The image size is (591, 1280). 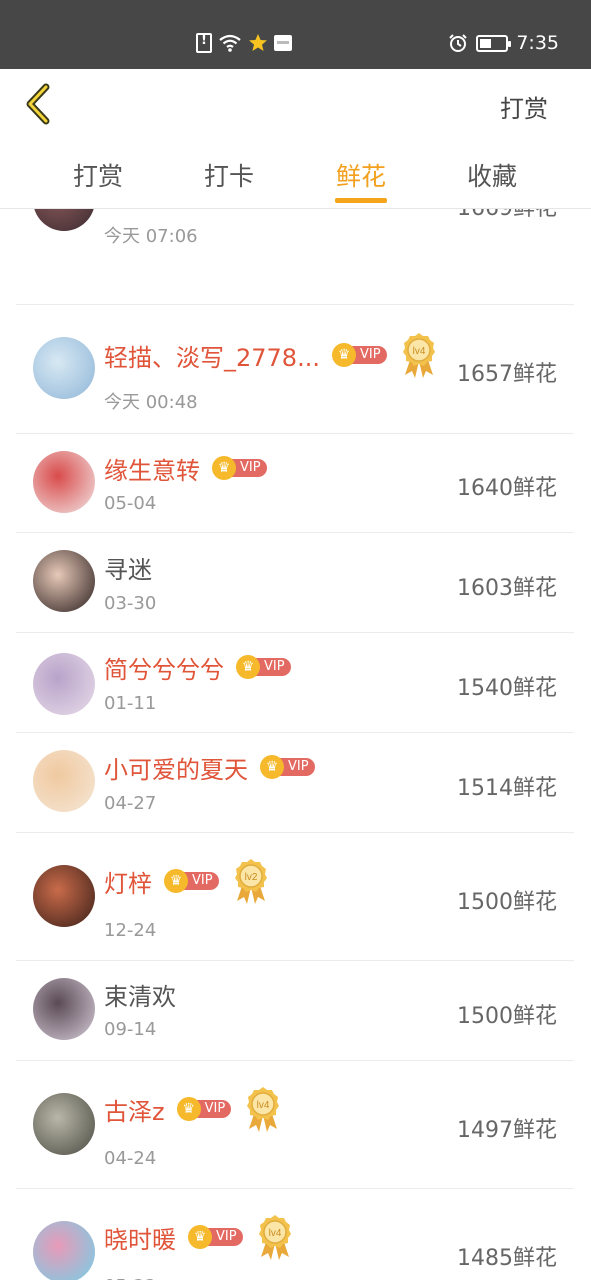 What do you see at coordinates (134, 1109) in the screenshot?
I see `user-name: 古泽z` at bounding box center [134, 1109].